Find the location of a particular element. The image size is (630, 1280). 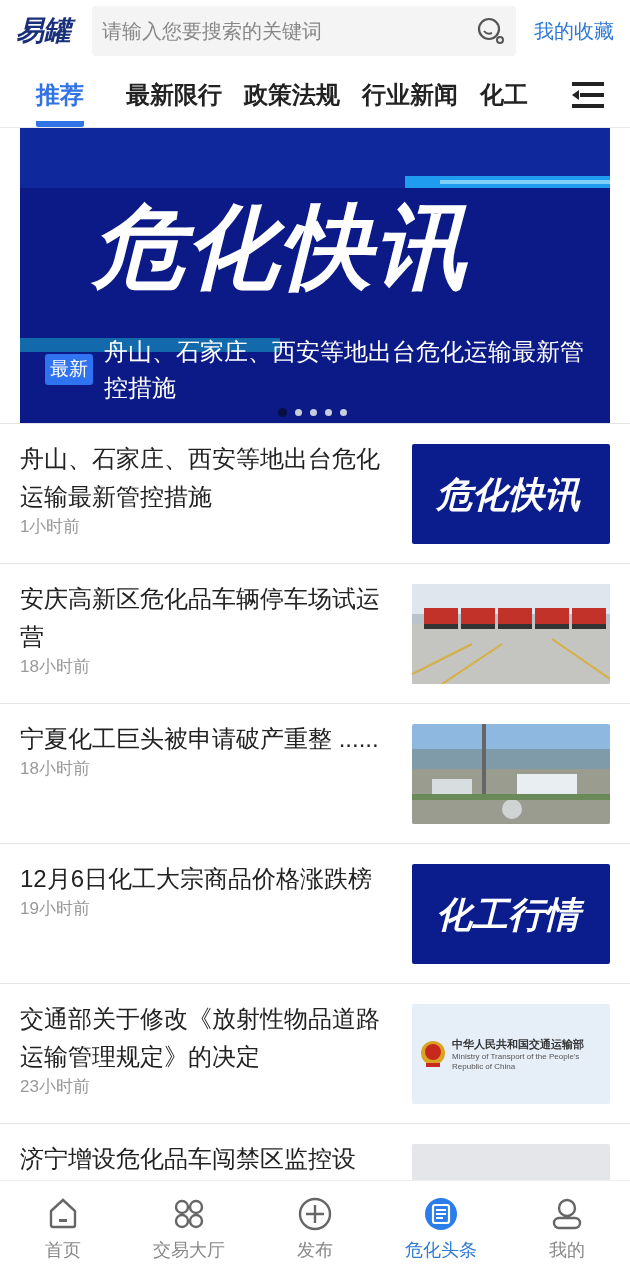

ministry-english-name: Ministry of Transport of the People's Republic of China is located at coordinates (516, 1062).